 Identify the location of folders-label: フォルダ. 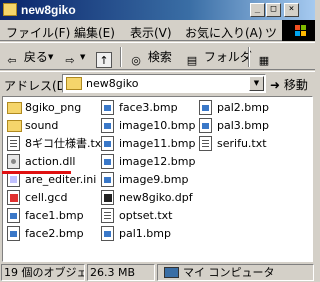
(227, 57).